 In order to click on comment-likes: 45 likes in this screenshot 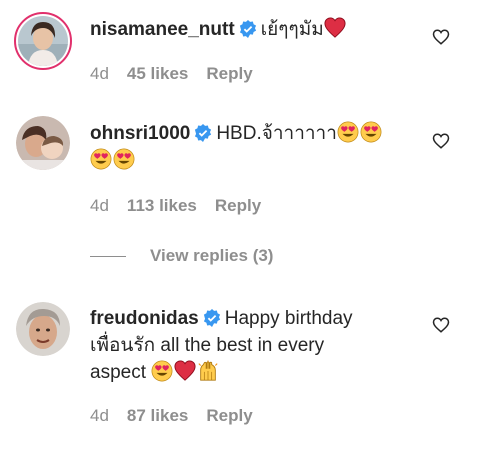, I will do `click(157, 73)`.